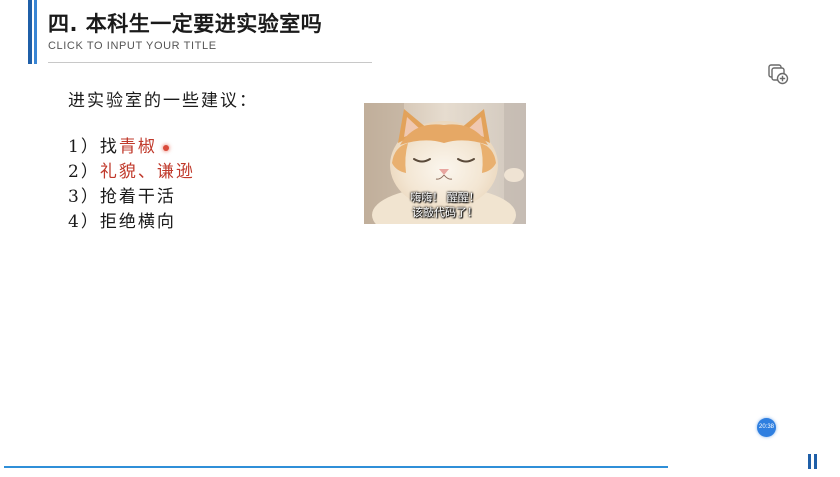 The width and height of the screenshot is (840, 477). I want to click on list-item-highlight: 礼貌、谦逊, so click(147, 172).